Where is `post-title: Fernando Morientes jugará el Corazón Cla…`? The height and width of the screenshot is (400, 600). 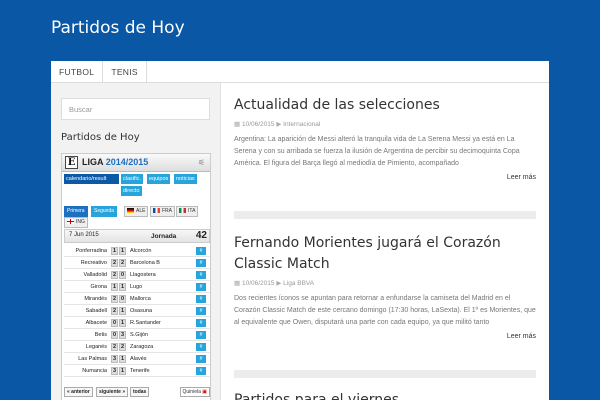 post-title: Fernando Morientes jugará el Corazón Cla… is located at coordinates (385, 254).